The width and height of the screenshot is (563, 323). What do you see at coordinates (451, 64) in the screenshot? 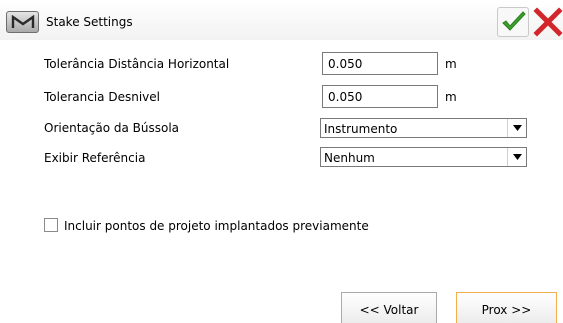
I see `horizontal-tolerance-unit: m` at bounding box center [451, 64].